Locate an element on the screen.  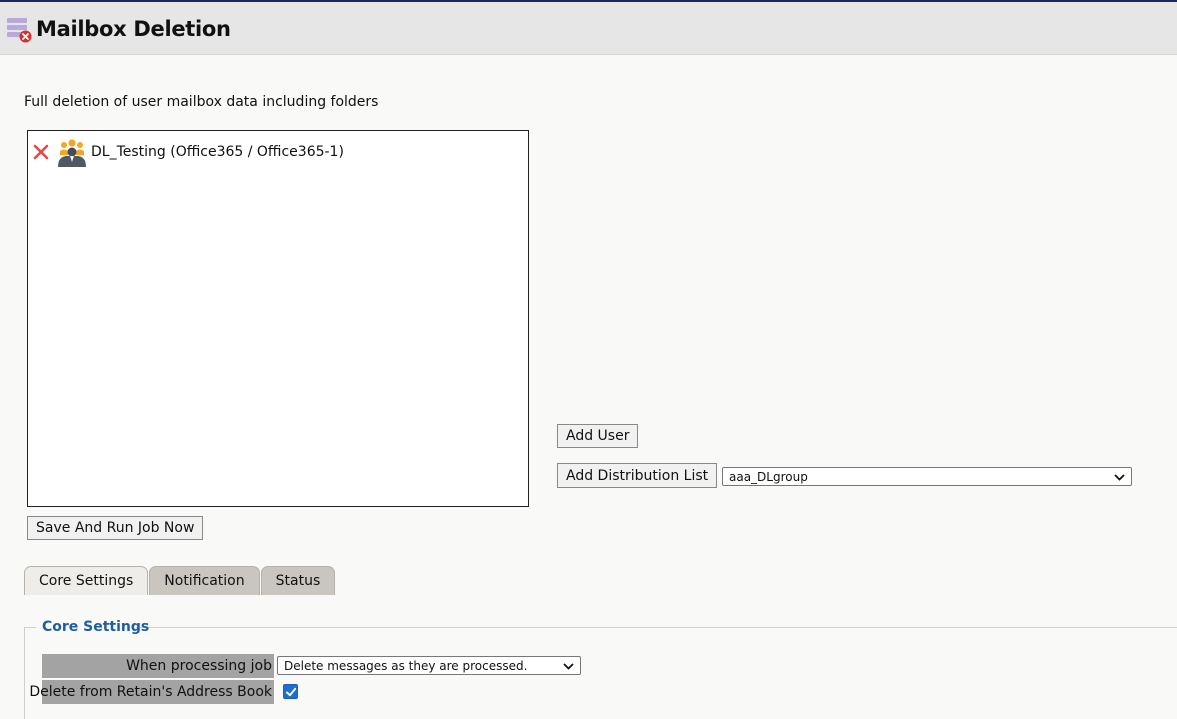
settings-tabs: Core Settings Notification Status is located at coordinates (180, 580).